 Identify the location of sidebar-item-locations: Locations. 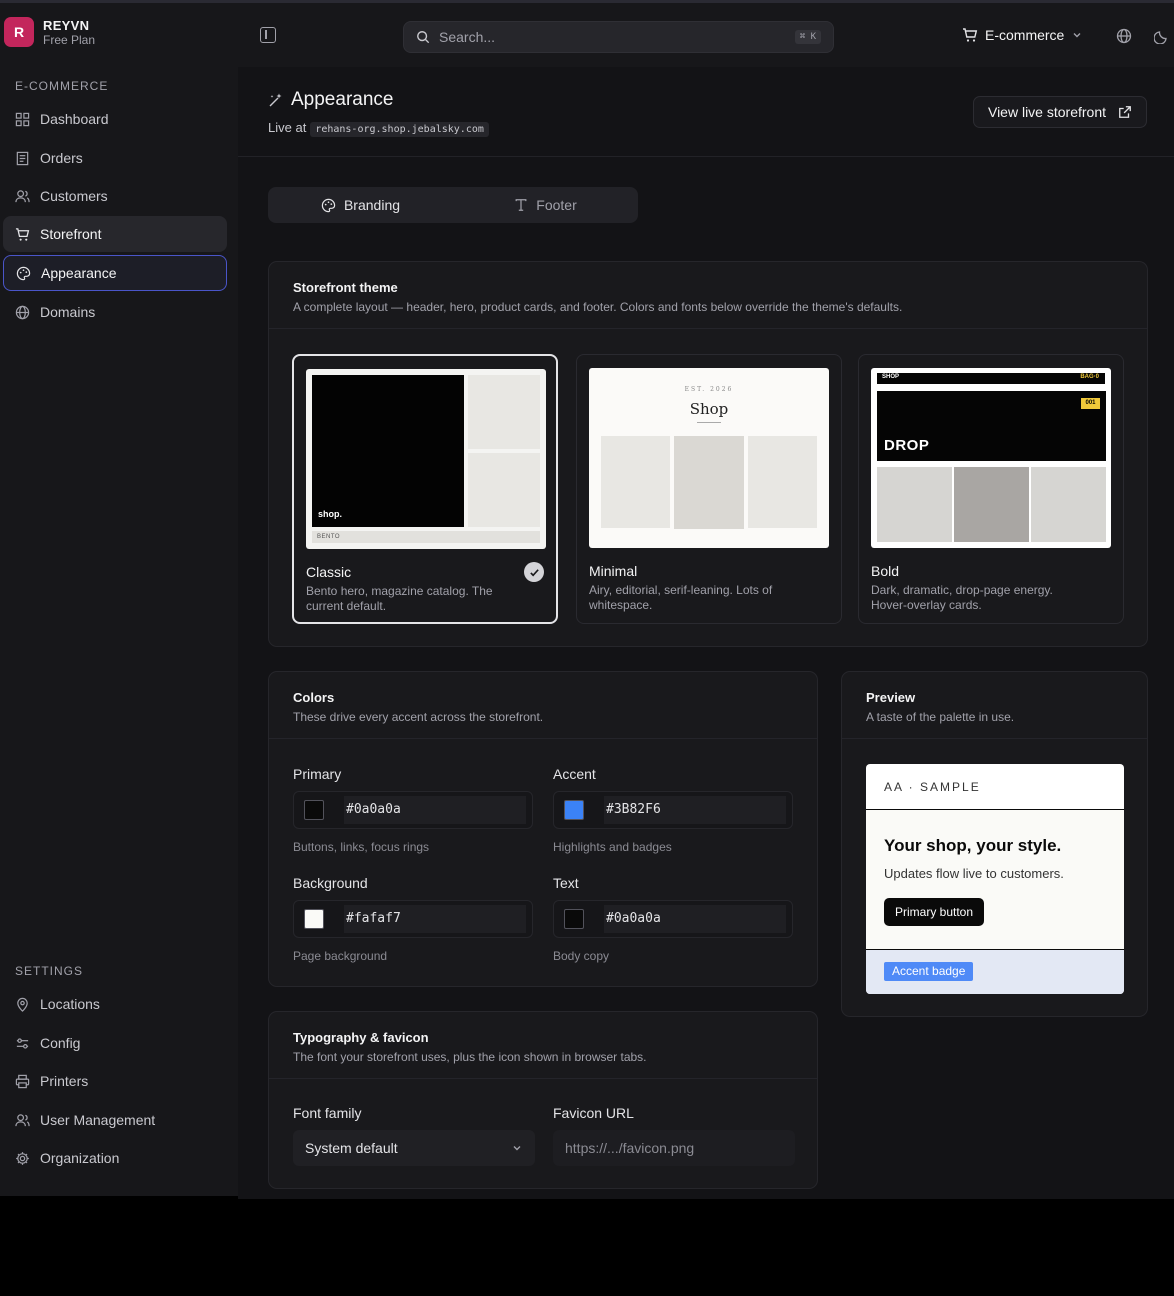
(115, 1004).